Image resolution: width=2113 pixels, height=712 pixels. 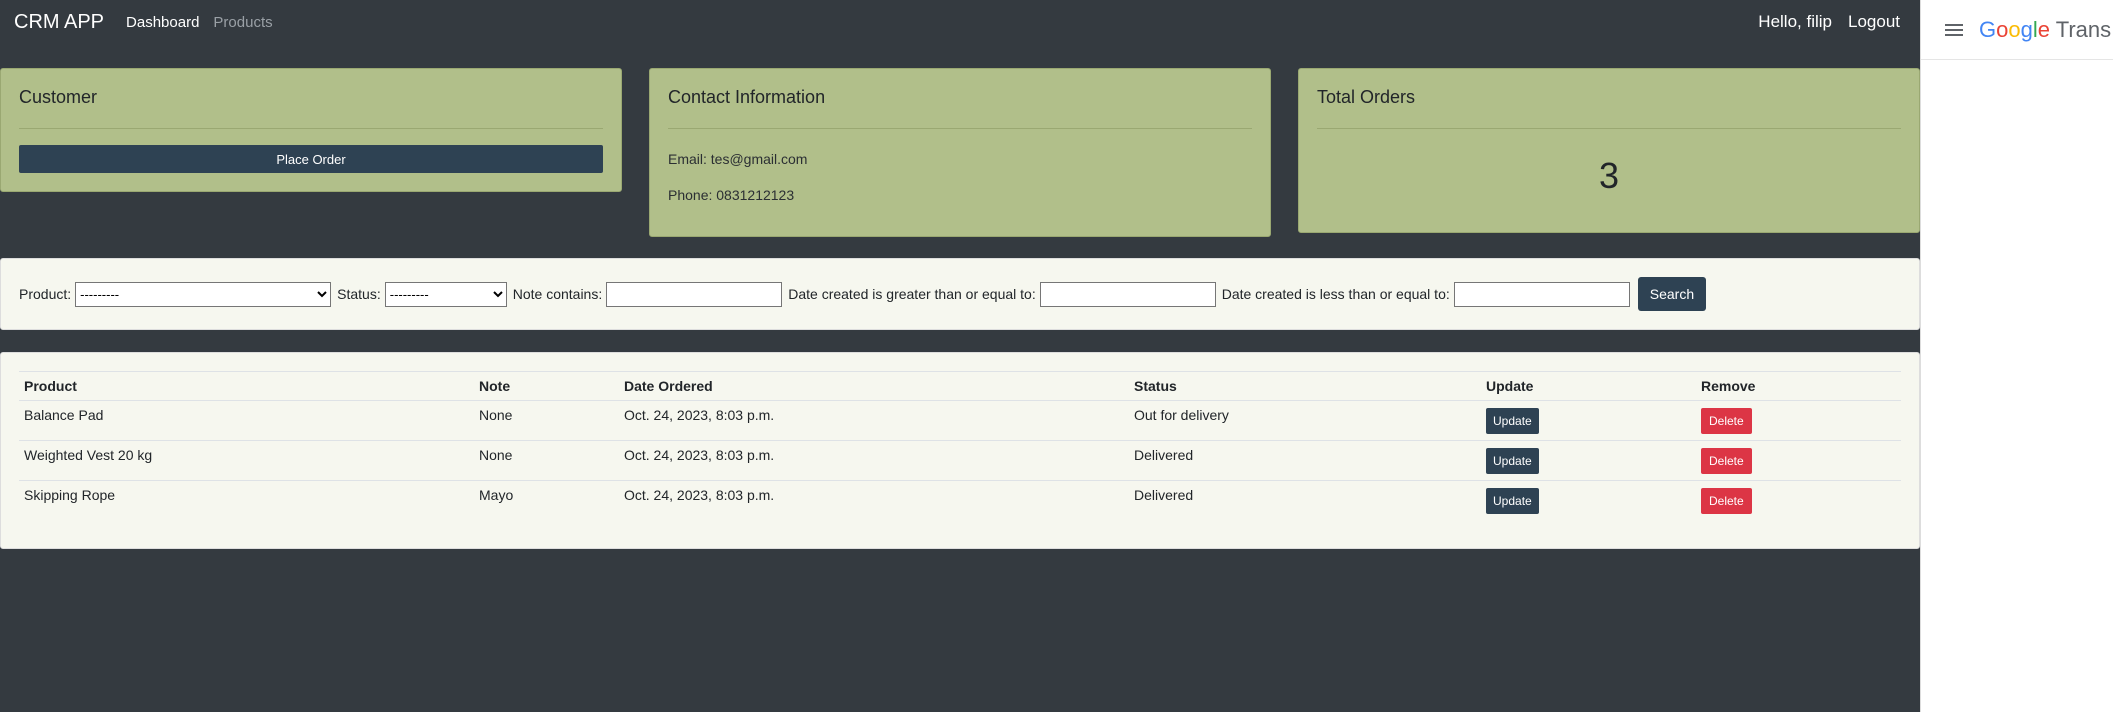 What do you see at coordinates (960, 108) in the screenshot?
I see `contact-card-title: Contact Information` at bounding box center [960, 108].